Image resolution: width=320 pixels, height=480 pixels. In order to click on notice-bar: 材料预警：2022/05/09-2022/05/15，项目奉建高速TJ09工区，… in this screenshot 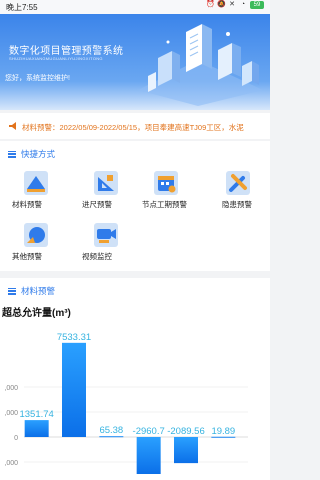, I will do `click(135, 126)`.